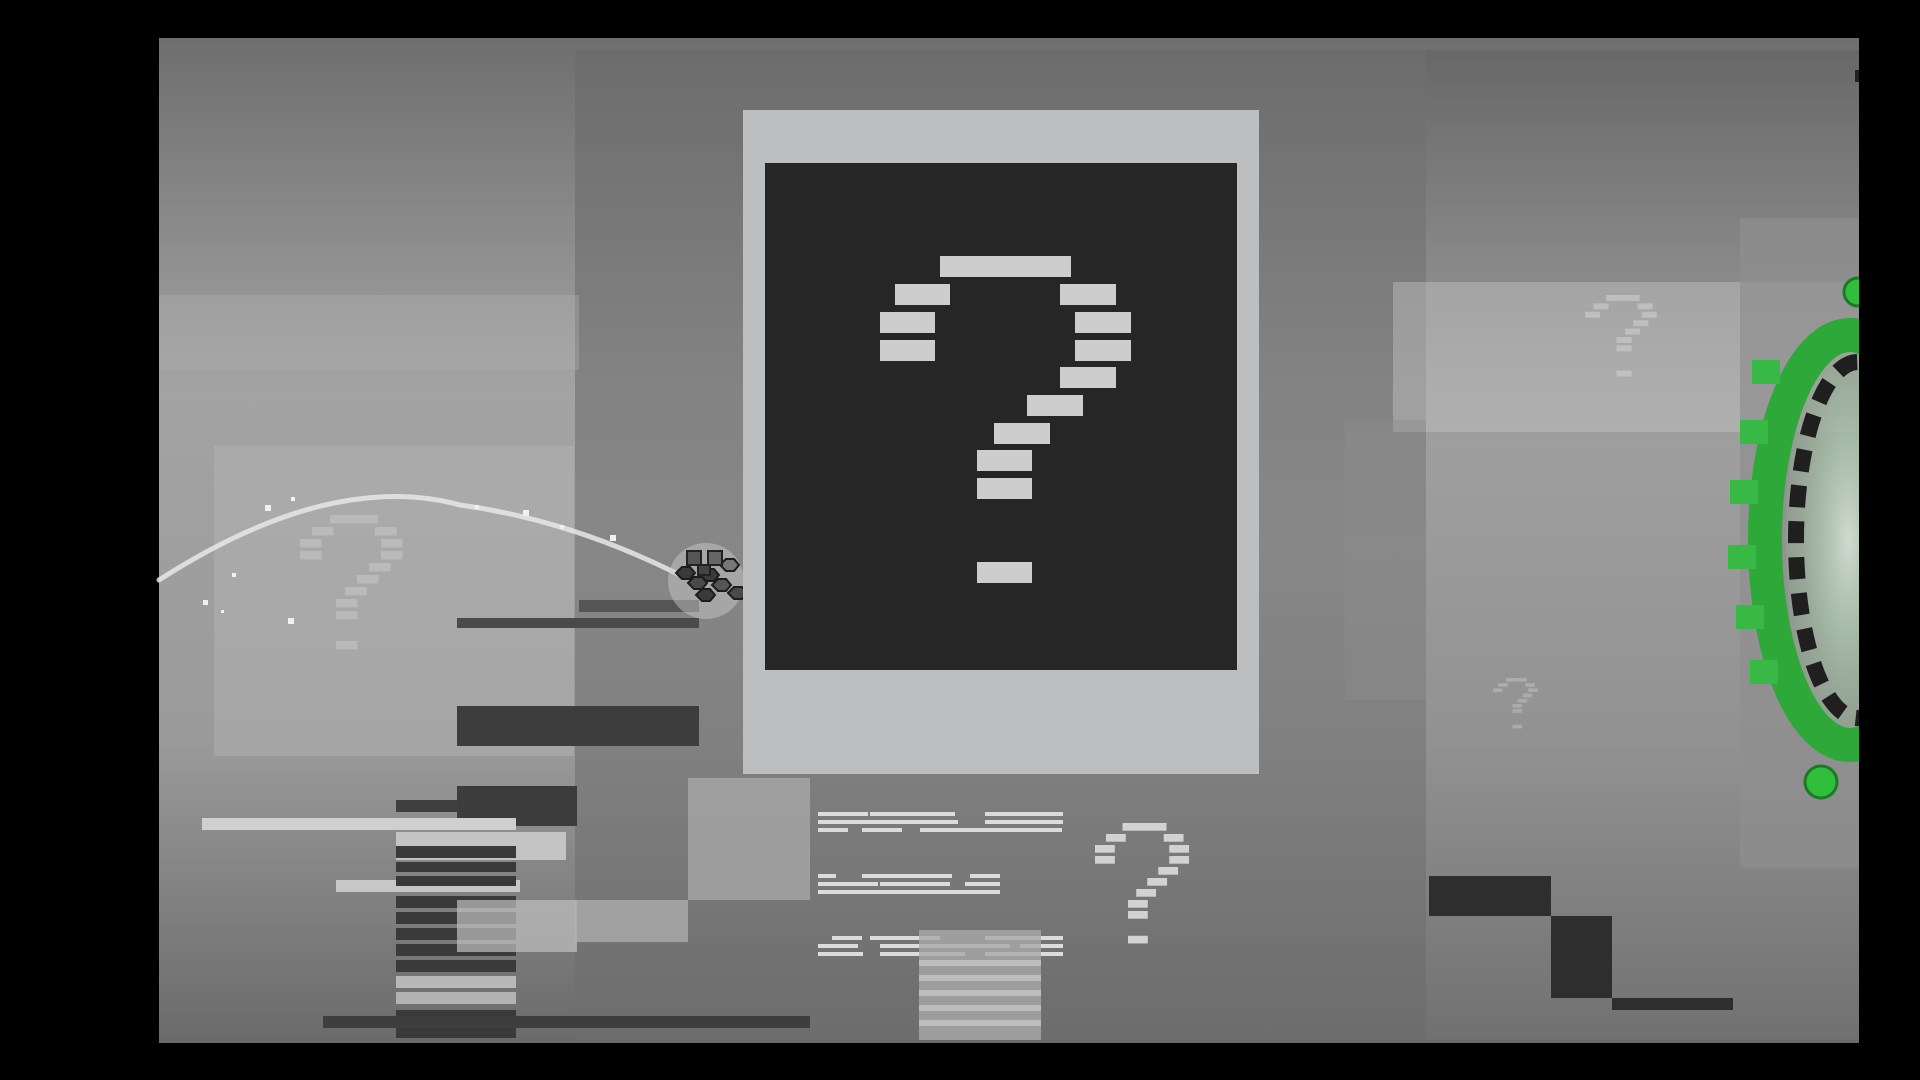 The height and width of the screenshot is (1080, 1920). I want to click on portal-orb-bottom, so click(1821, 782).